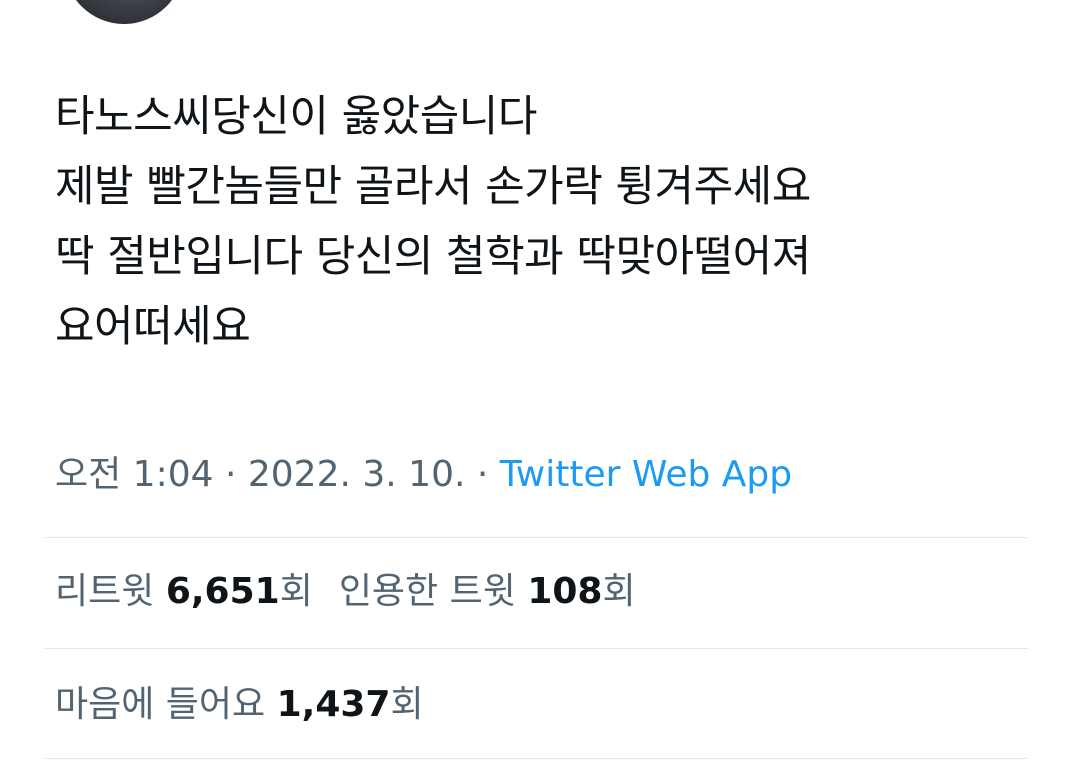 This screenshot has width=1080, height=767. I want to click on retweets-label: 리트윗, so click(110, 591).